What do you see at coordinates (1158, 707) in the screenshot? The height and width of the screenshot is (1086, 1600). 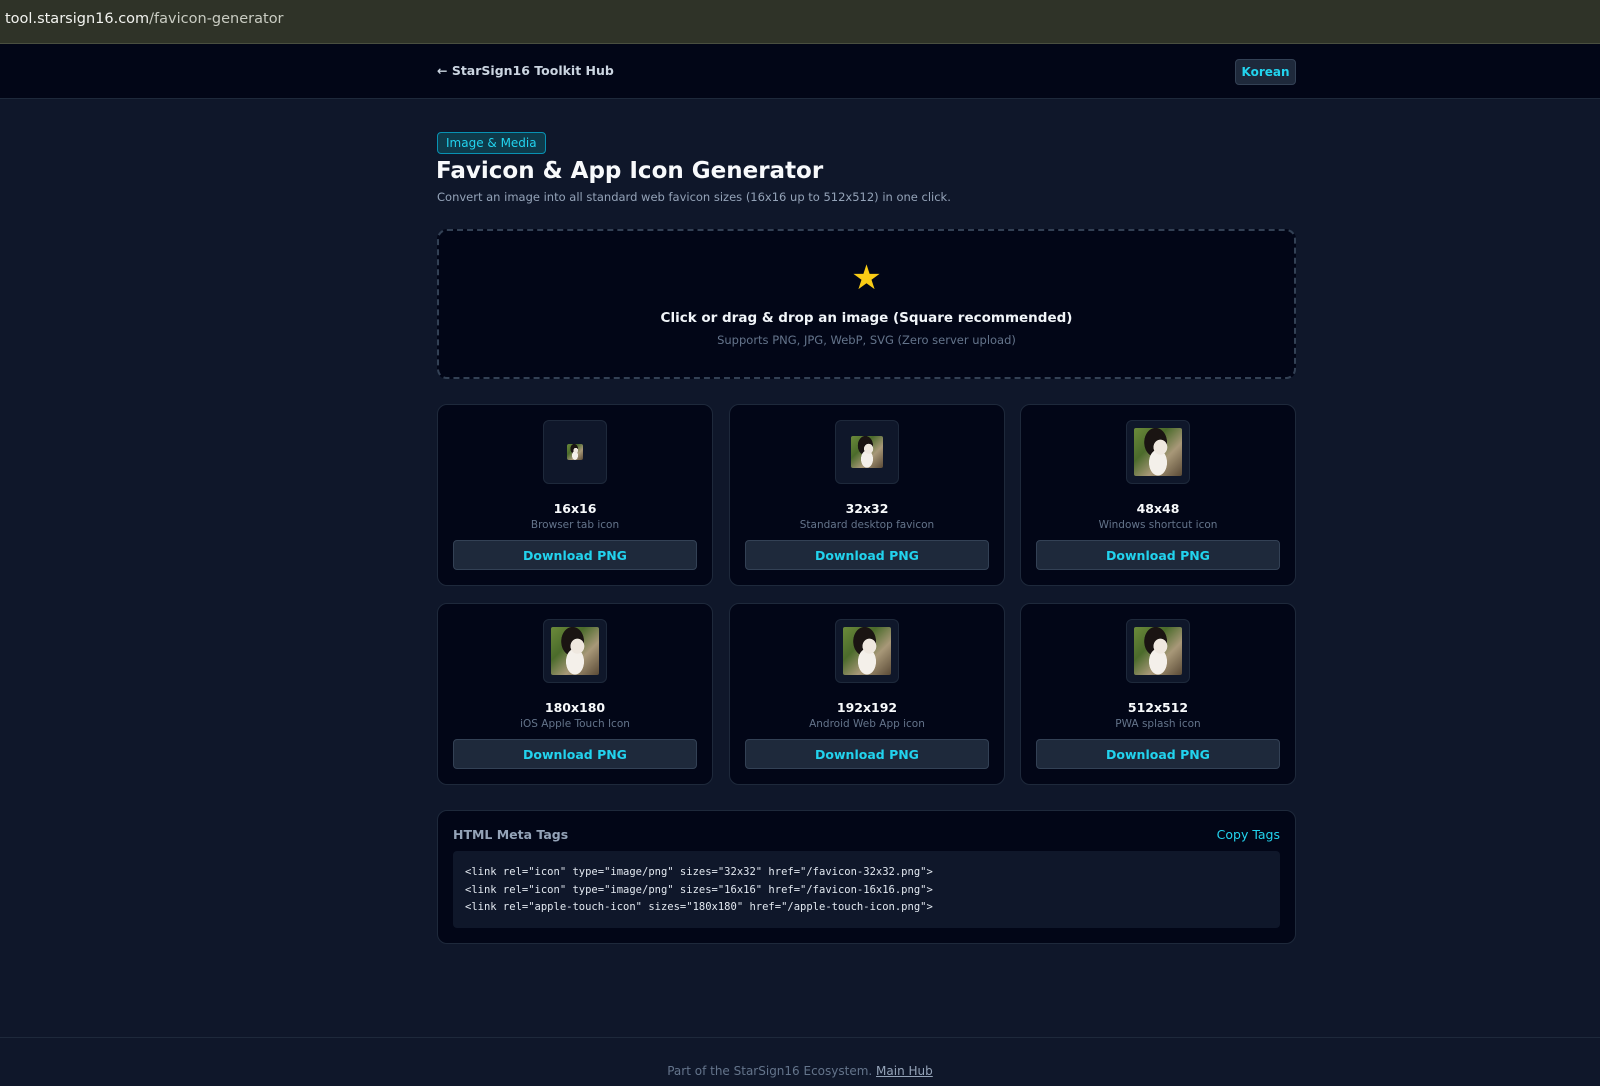 I see `icon-size-label: 512x512` at bounding box center [1158, 707].